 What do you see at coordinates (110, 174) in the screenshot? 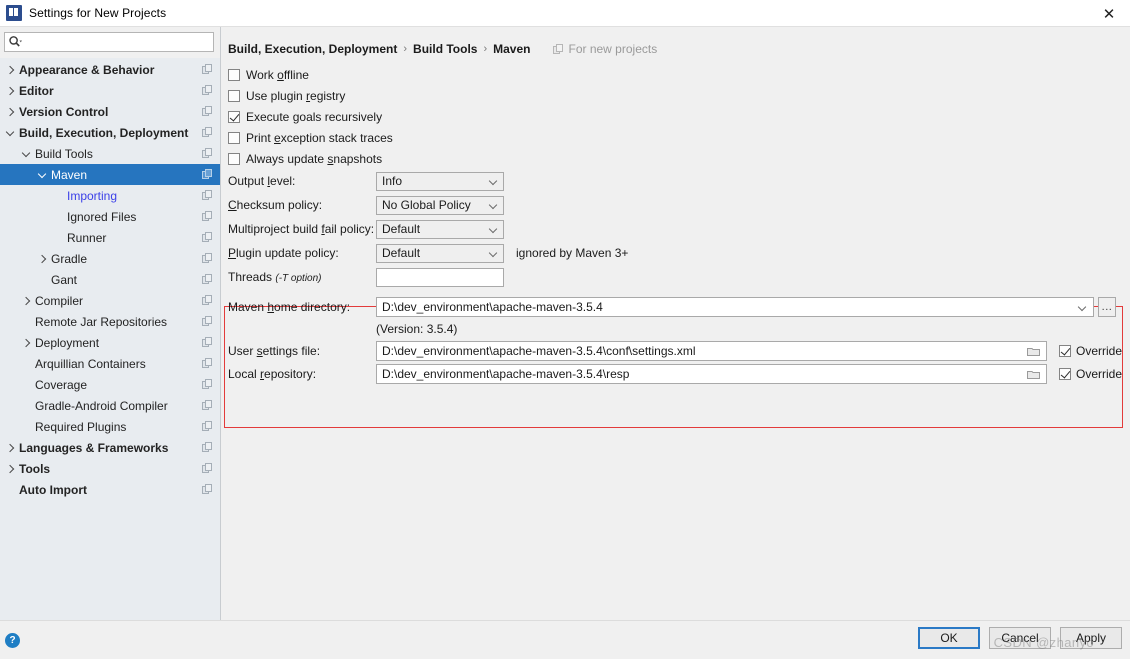
I see `sidebar-item-maven: Maven` at bounding box center [110, 174].